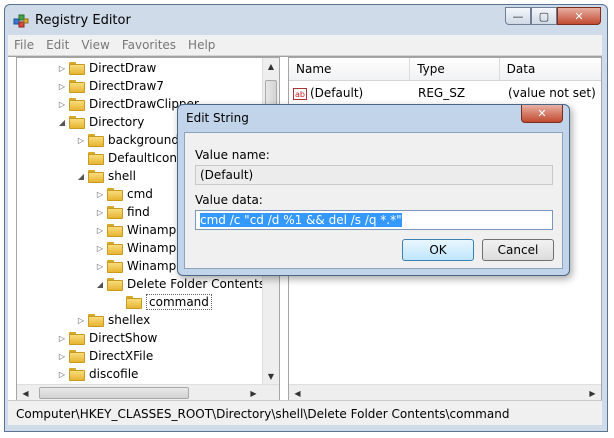 Image resolution: width=614 pixels, height=438 pixels. I want to click on tree-item-label: DirectDraw7, so click(126, 86).